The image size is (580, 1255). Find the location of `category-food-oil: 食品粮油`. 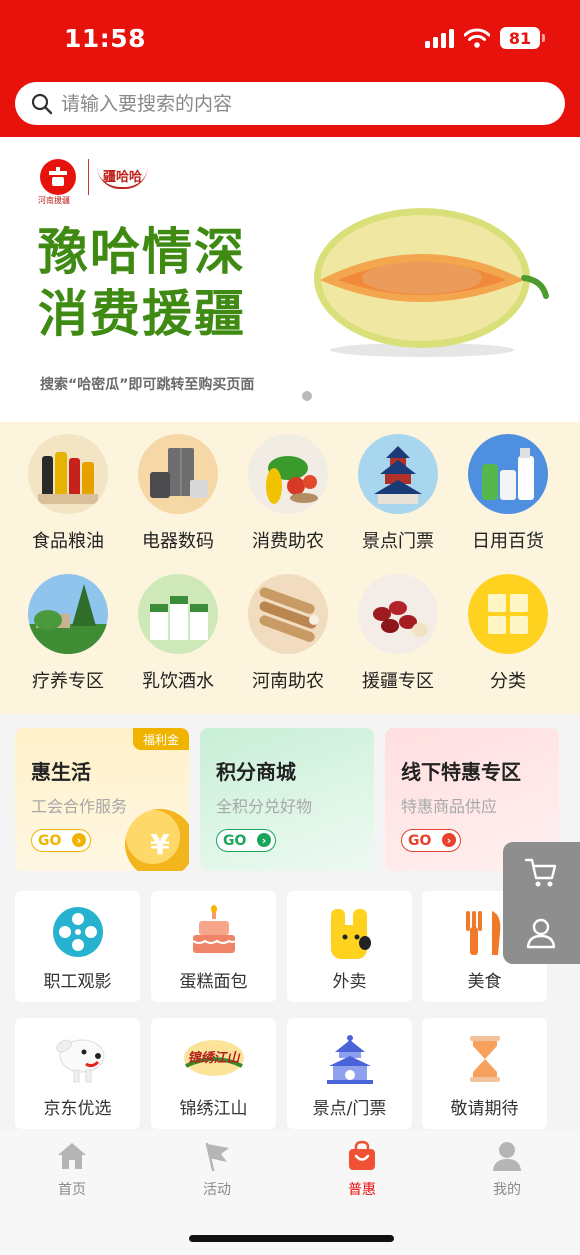

category-food-oil: 食品粮油 is located at coordinates (68, 493).